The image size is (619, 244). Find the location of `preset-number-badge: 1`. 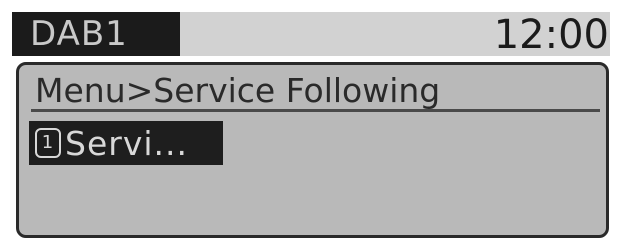

preset-number-badge: 1 is located at coordinates (48, 143).